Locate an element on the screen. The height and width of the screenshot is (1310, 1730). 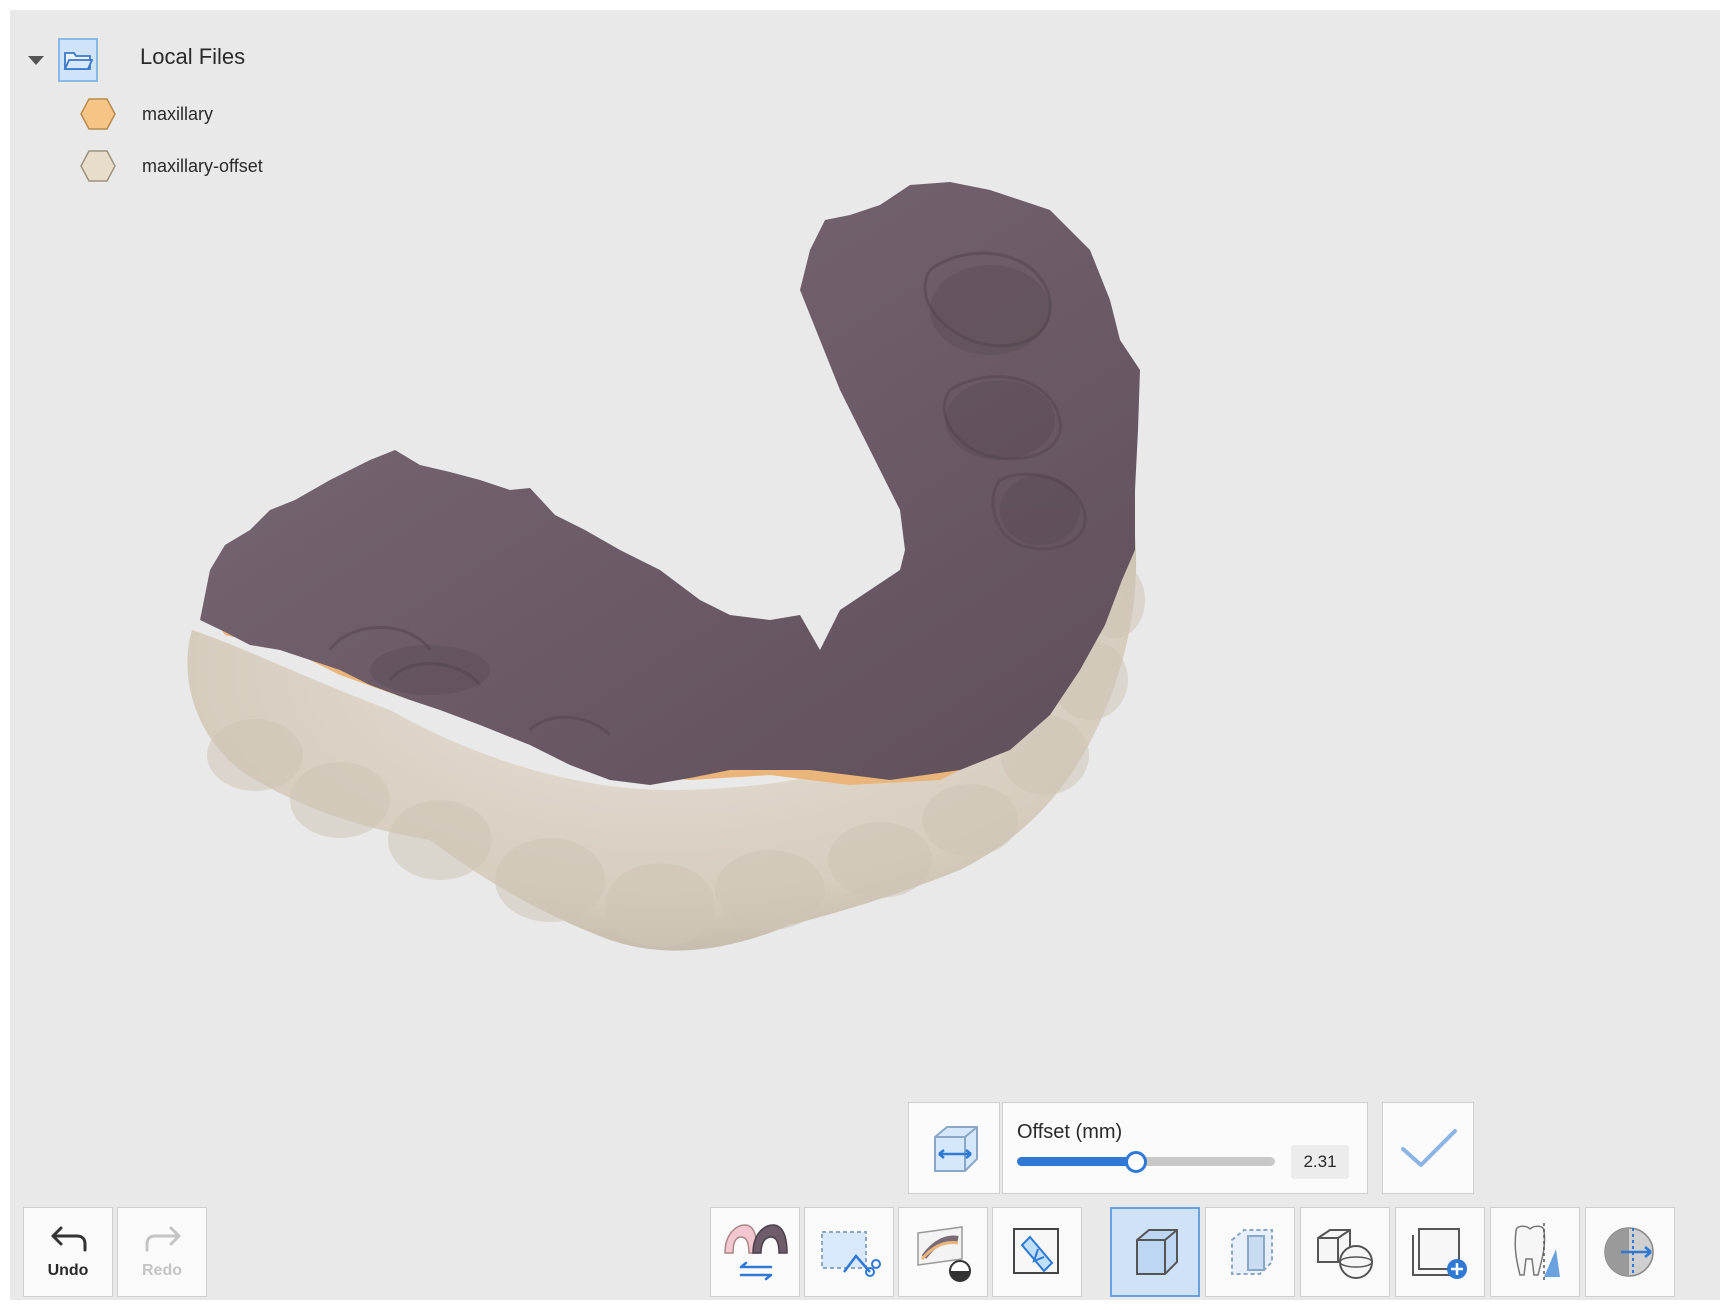
tree-item-label: maxillary-offset is located at coordinates (202, 165).